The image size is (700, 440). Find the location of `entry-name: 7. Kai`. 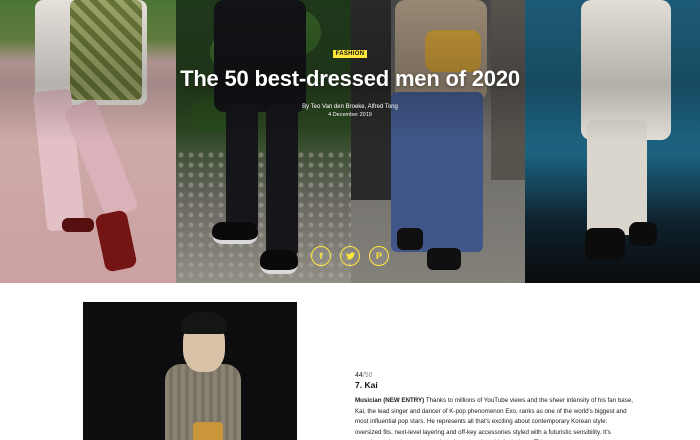

entry-name: 7. Kai is located at coordinates (366, 385).